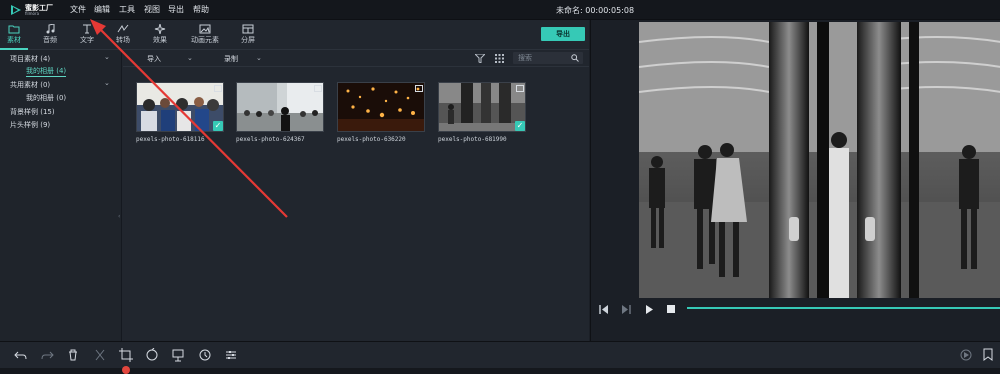  Describe the element at coordinates (472, 139) in the screenshot. I see `media-caption-4: pexels-photo-681990` at that location.